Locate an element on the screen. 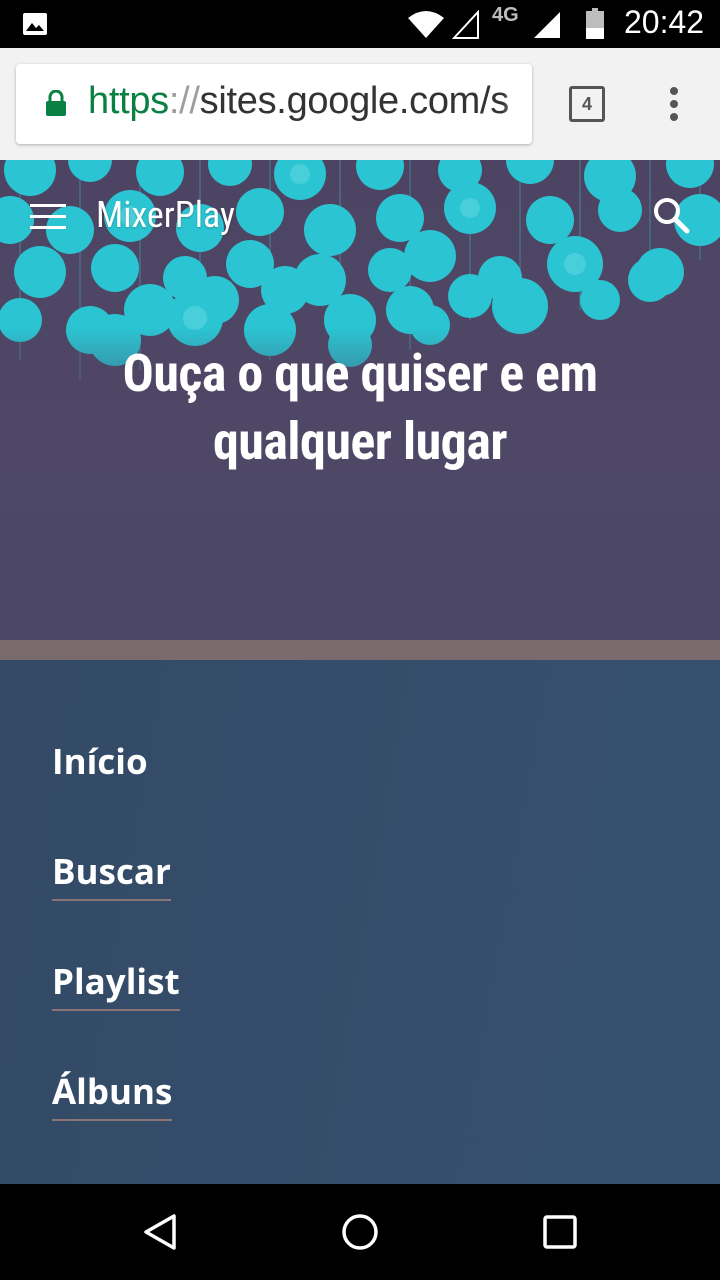 This screenshot has width=720, height=1280. hero-heading: Ouça o que quiser e em qualquer lugar is located at coordinates (360, 407).